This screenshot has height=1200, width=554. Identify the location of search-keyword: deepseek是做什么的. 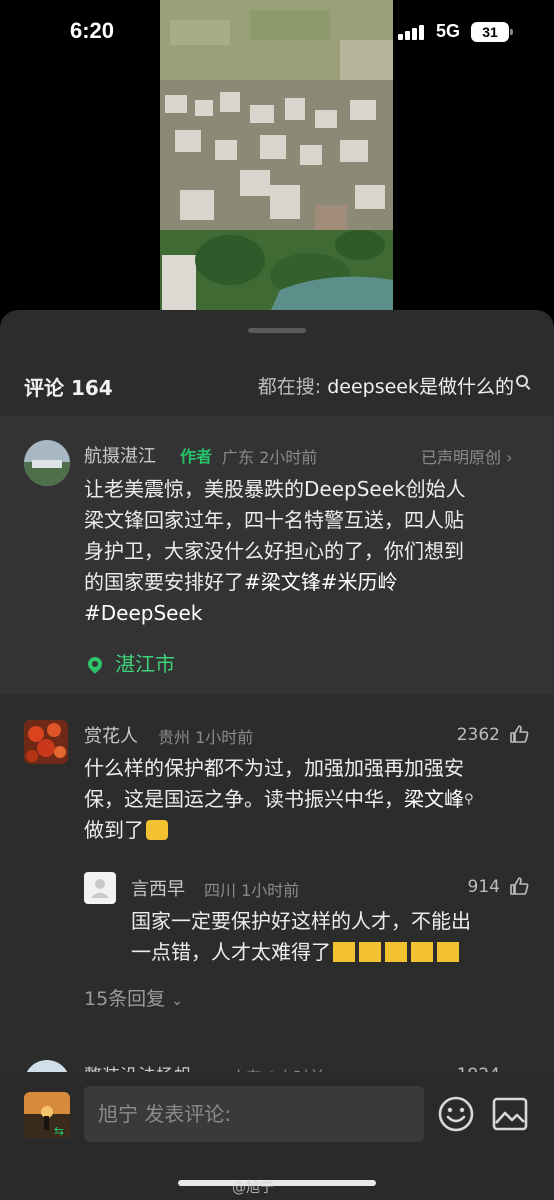
(420, 387).